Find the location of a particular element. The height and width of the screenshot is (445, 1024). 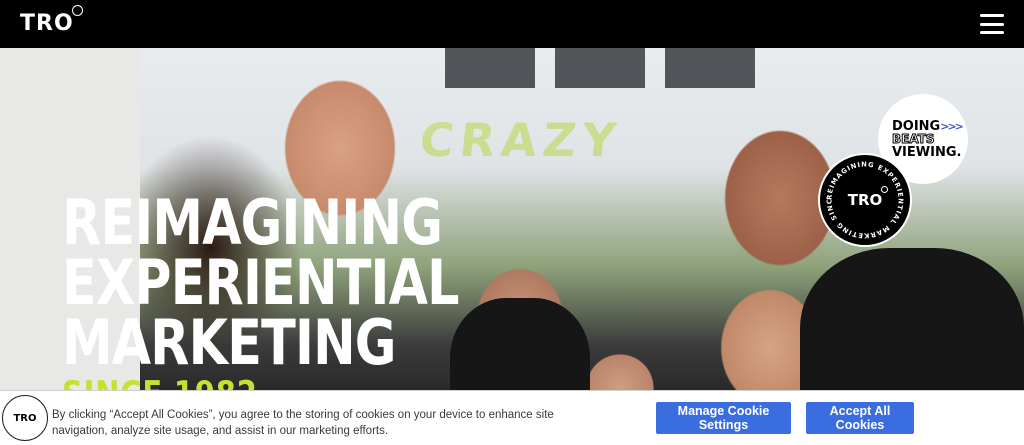

badge-tro-logo: TRO is located at coordinates (868, 197).